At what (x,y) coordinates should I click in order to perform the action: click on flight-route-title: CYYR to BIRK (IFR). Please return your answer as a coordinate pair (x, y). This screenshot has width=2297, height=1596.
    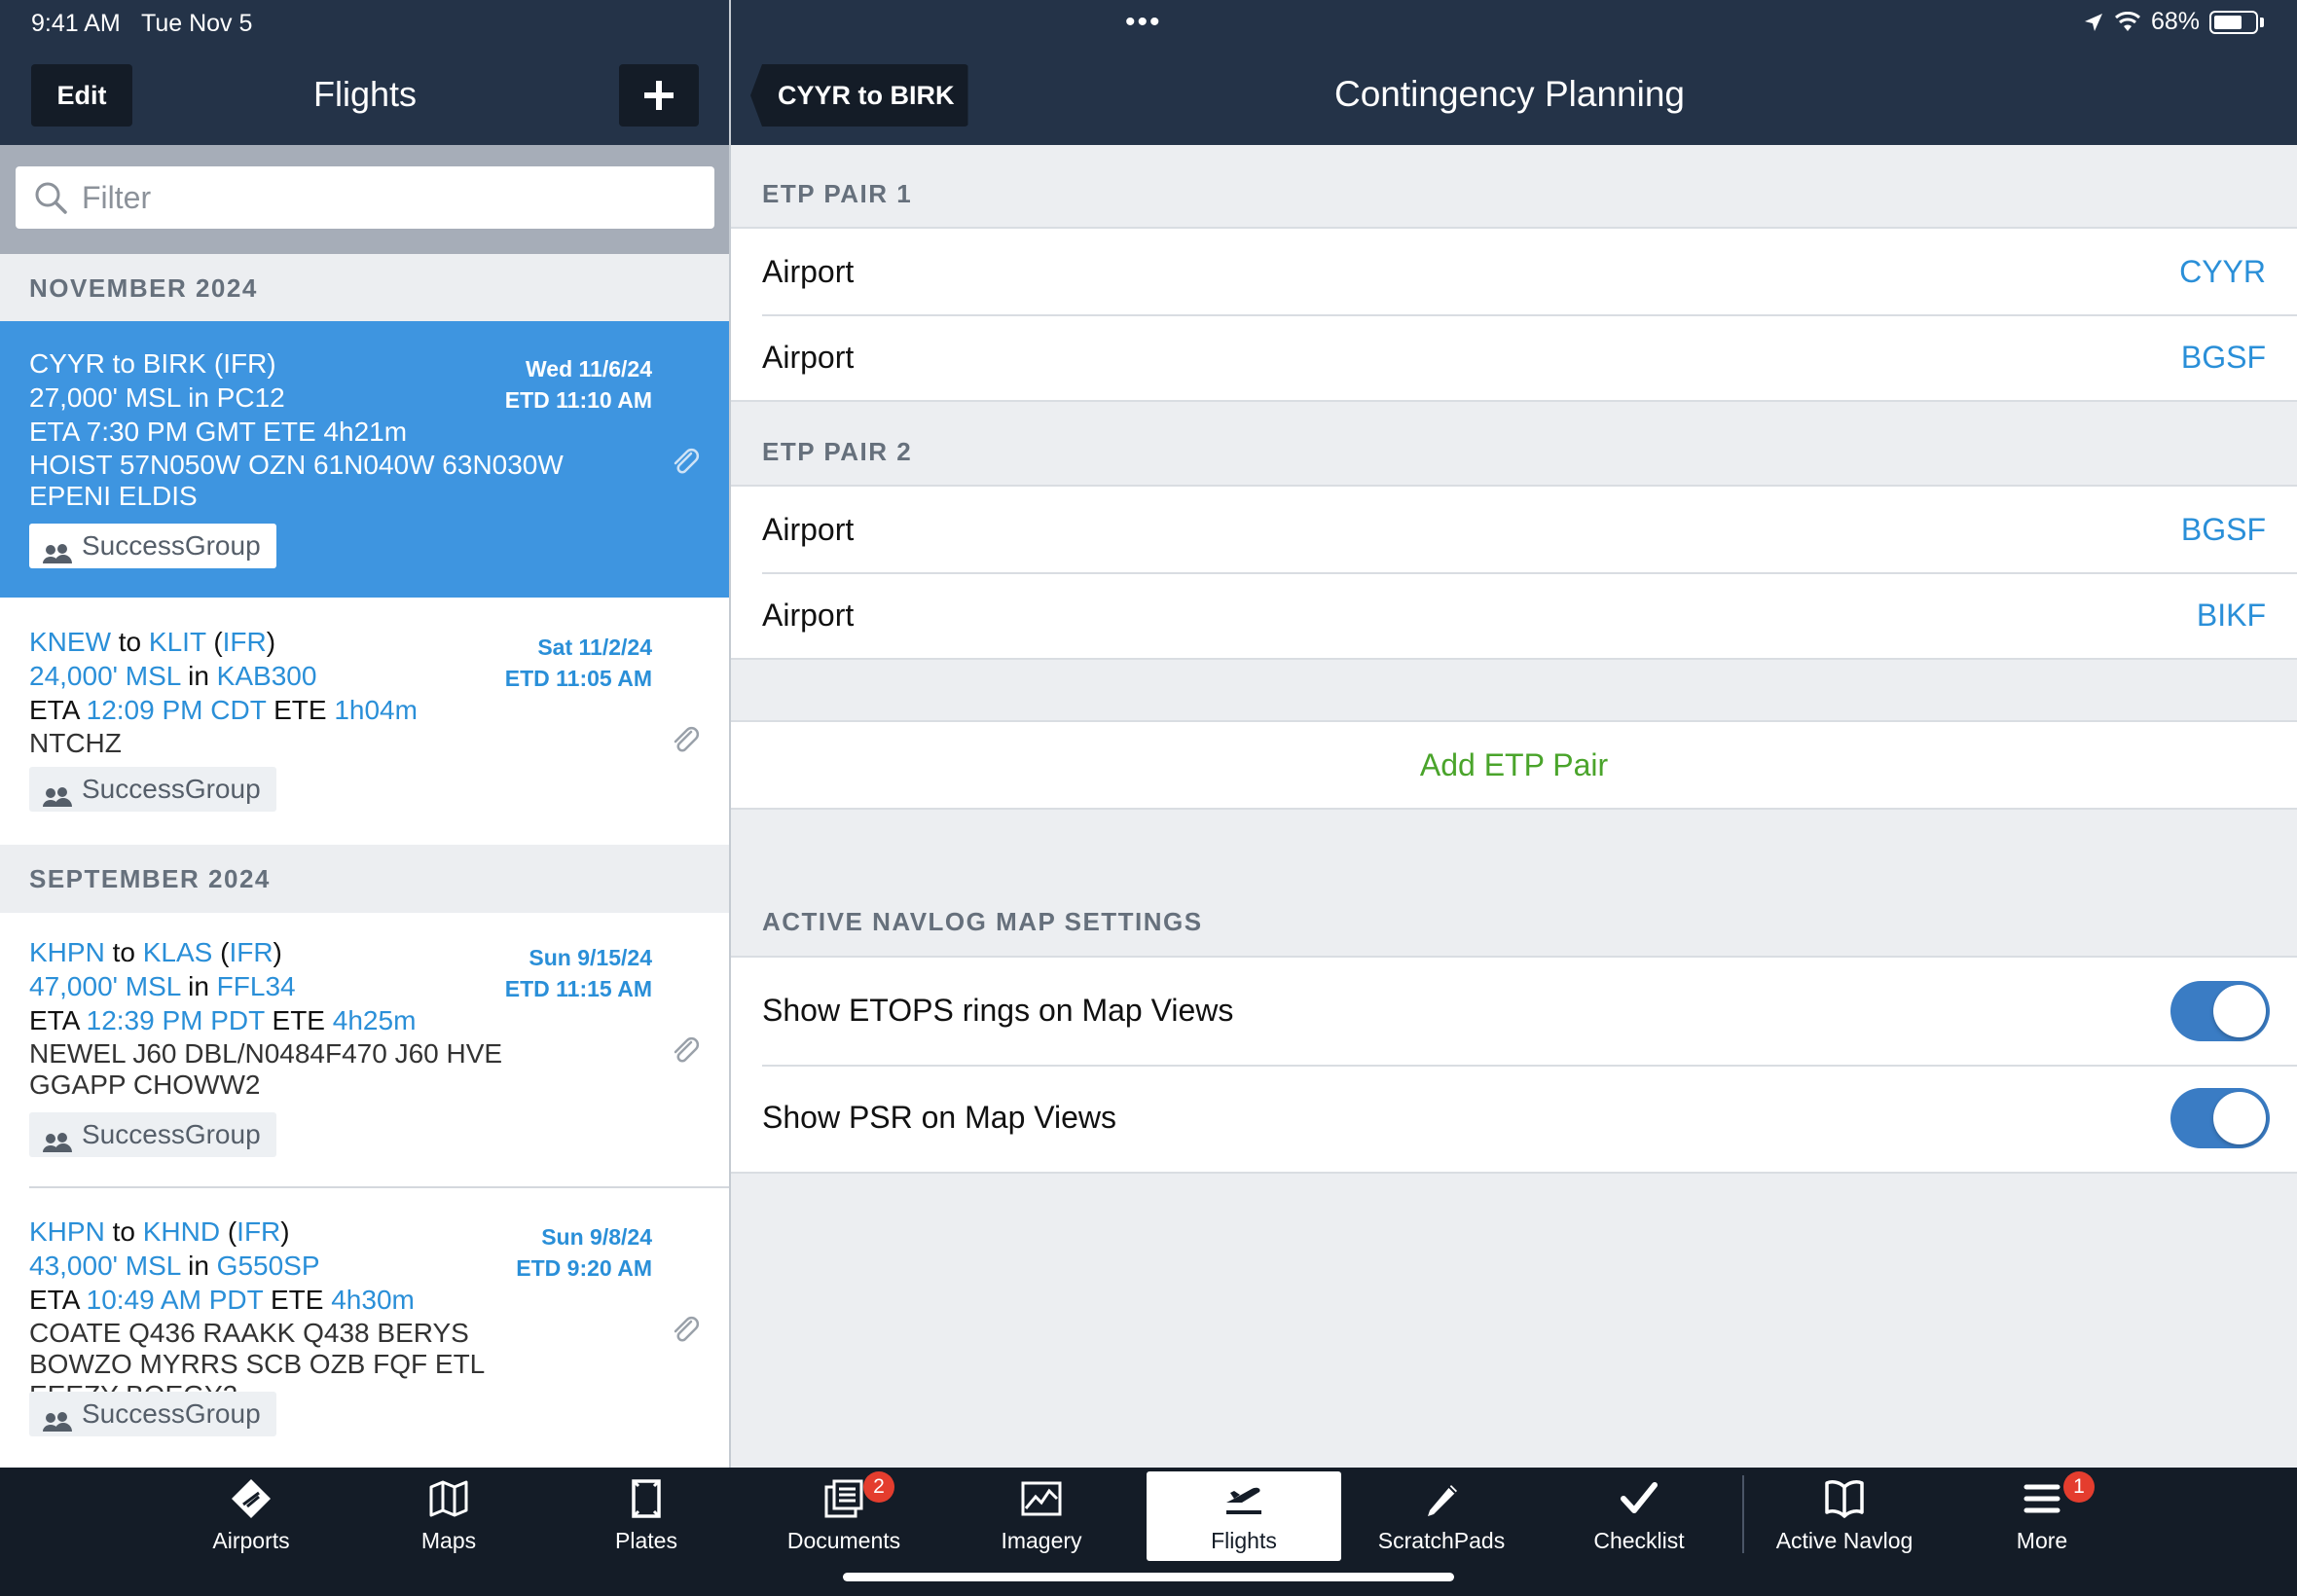
    Looking at the image, I should click on (152, 363).